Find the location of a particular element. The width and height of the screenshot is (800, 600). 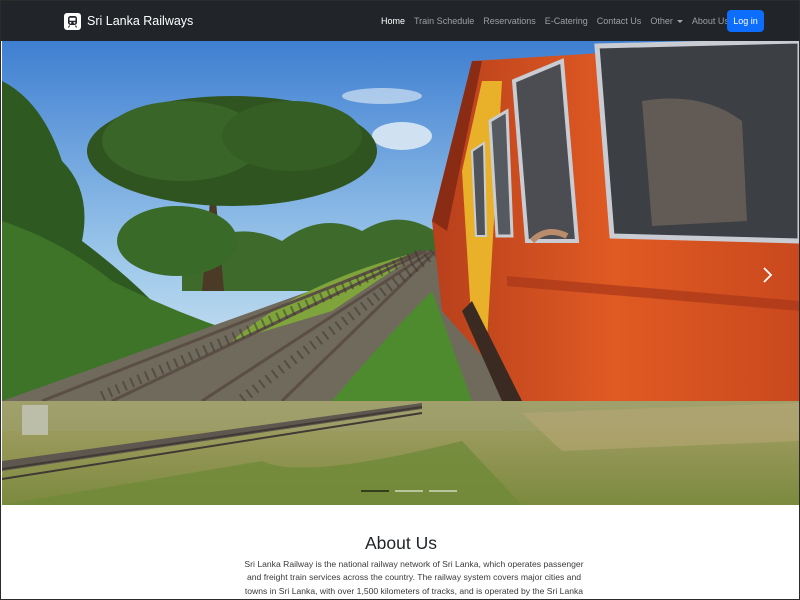

carousel-next-button is located at coordinates (767, 275).